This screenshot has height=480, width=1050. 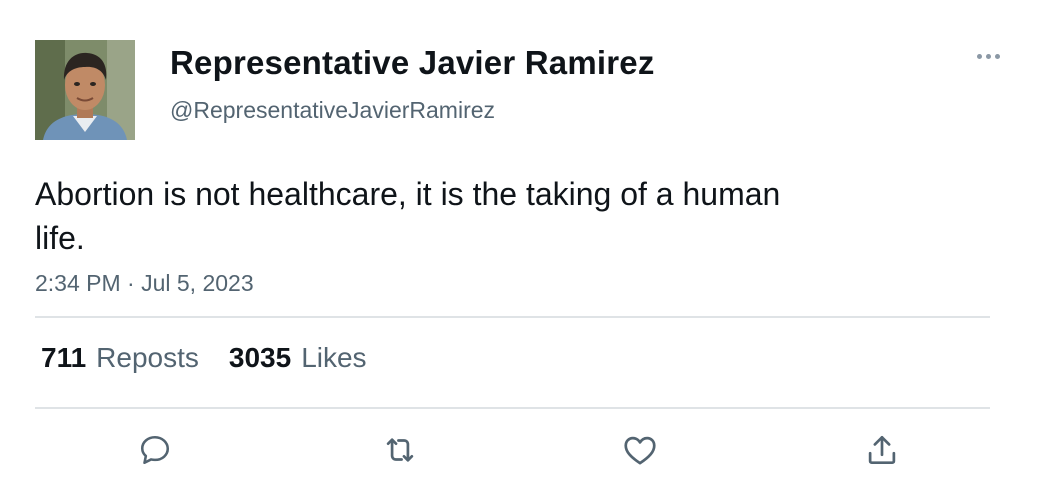 What do you see at coordinates (64, 357) in the screenshot?
I see `reposts-count: 711` at bounding box center [64, 357].